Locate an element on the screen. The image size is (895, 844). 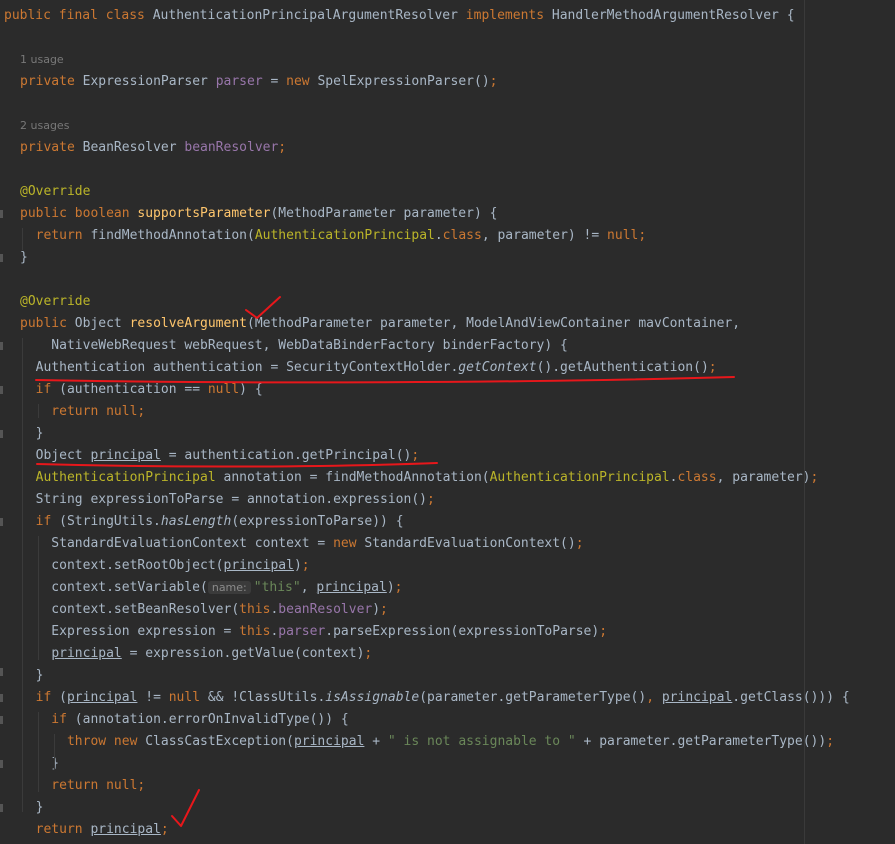
code-token: SpelExpressionParser() is located at coordinates (403, 81).